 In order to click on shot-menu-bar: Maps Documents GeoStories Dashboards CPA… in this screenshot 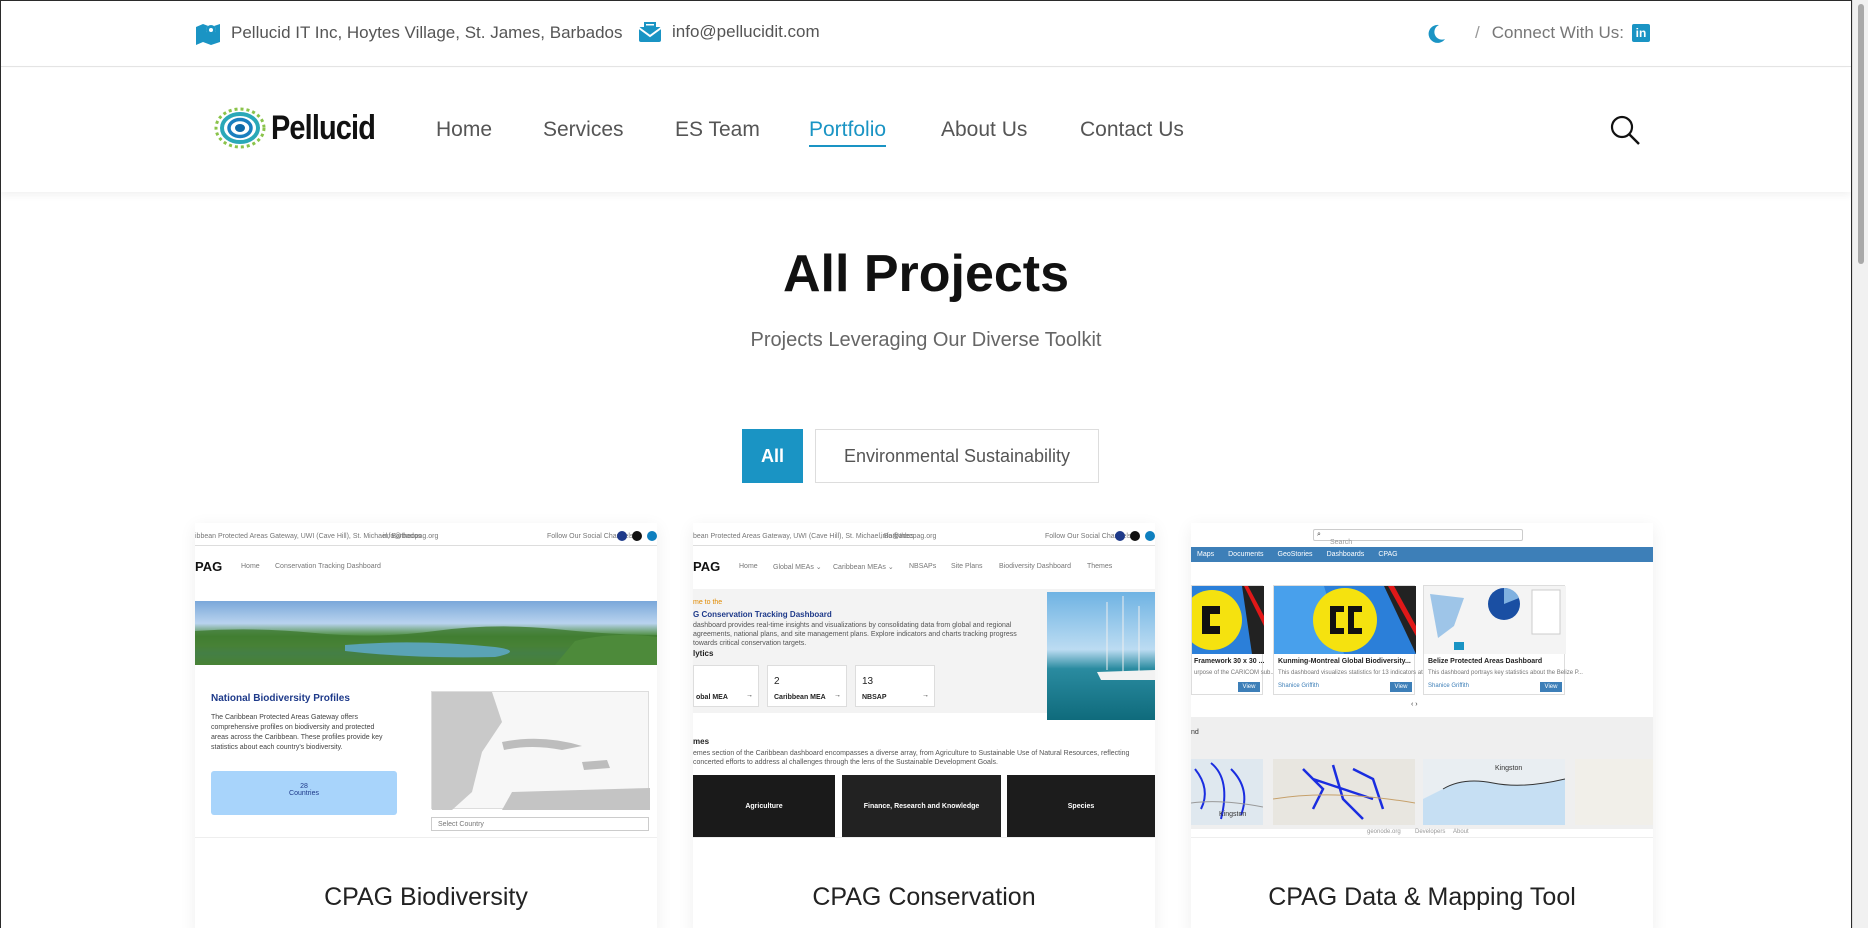, I will do `click(1422, 554)`.